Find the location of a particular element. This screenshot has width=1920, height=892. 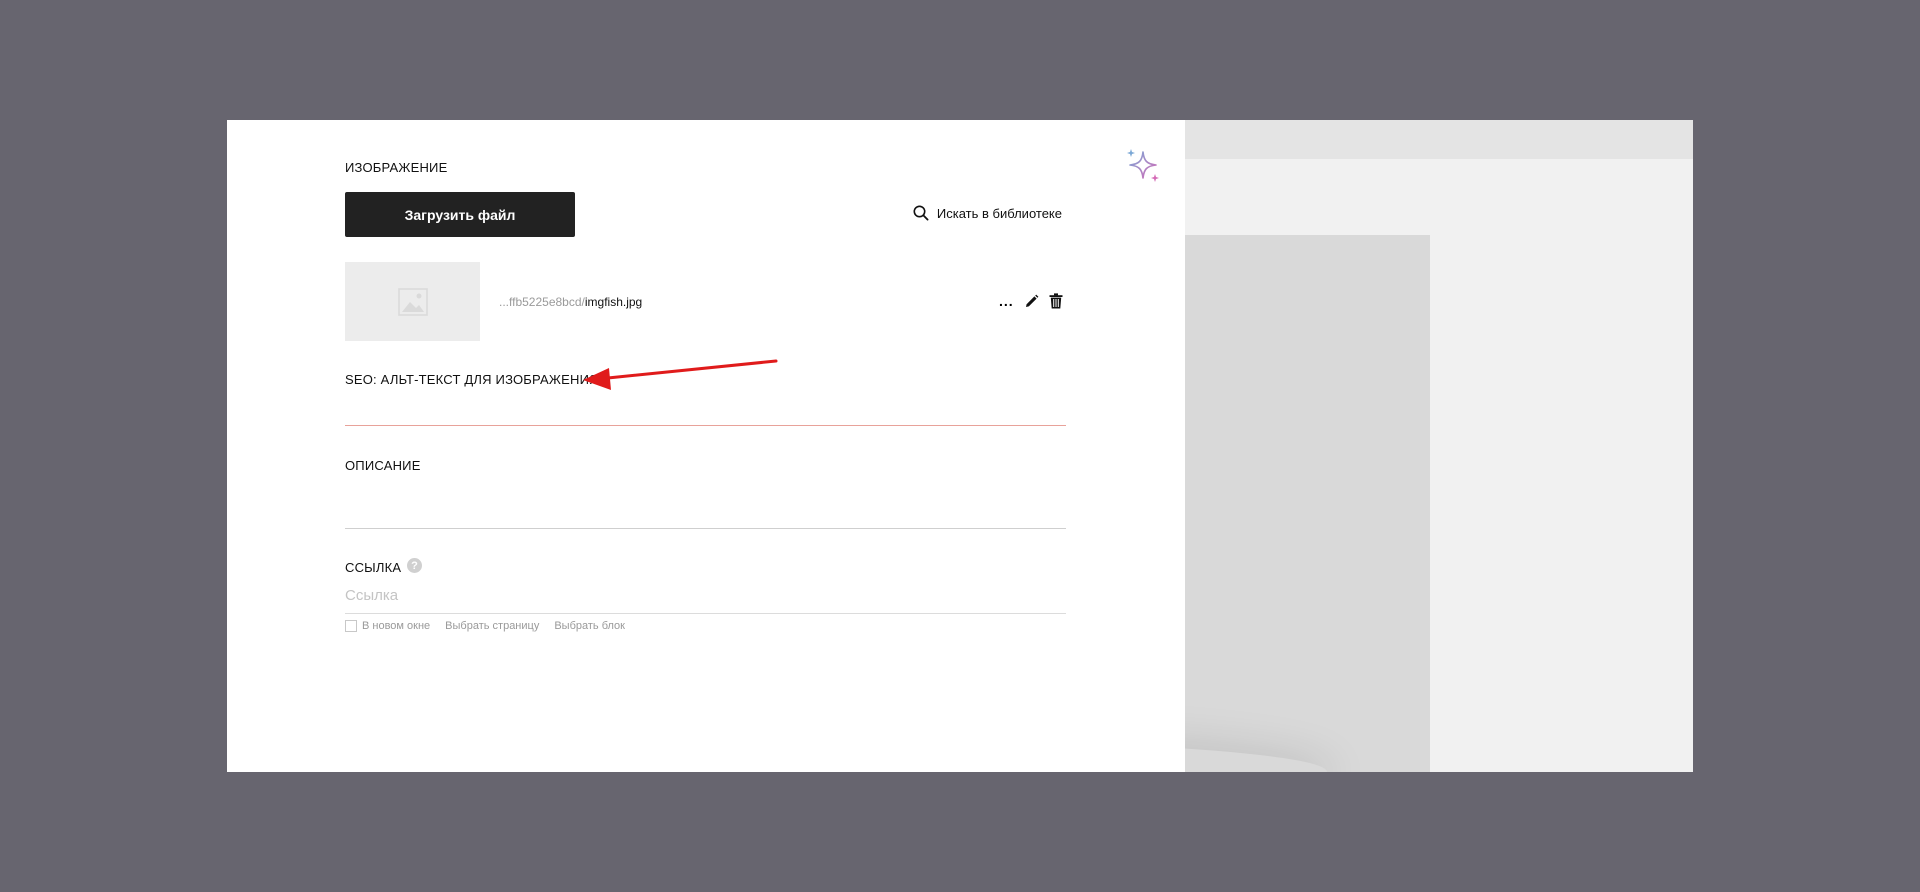

new-window-checkbox is located at coordinates (351, 626).